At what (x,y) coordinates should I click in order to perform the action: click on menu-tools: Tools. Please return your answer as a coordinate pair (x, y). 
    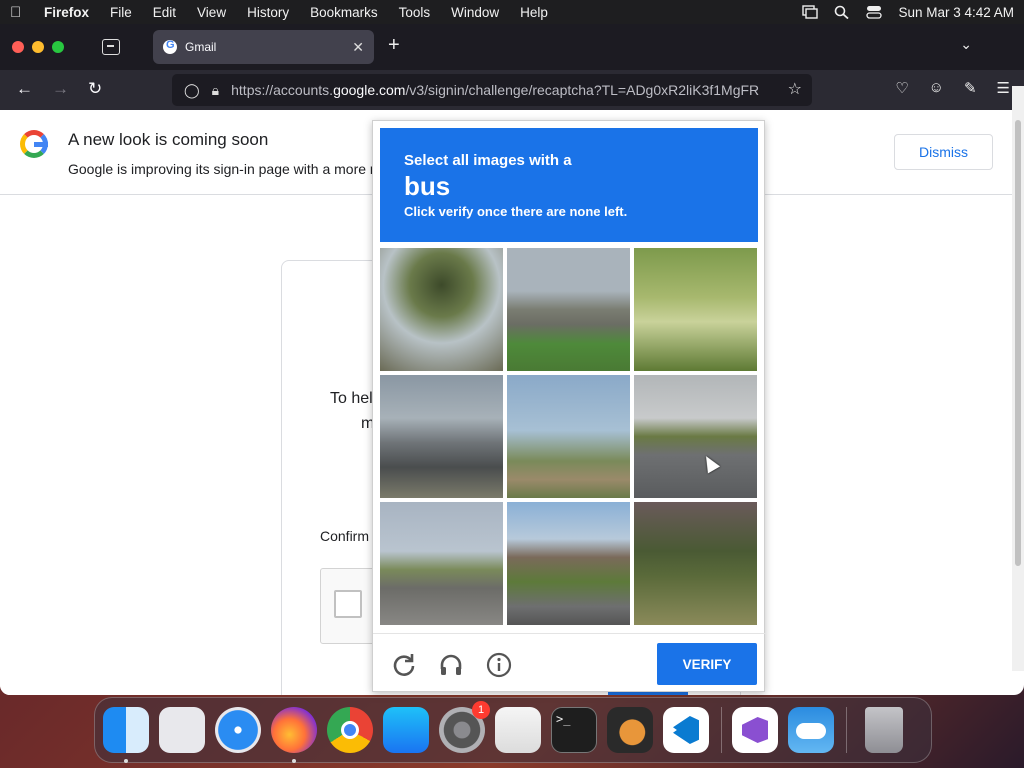
    Looking at the image, I should click on (415, 12).